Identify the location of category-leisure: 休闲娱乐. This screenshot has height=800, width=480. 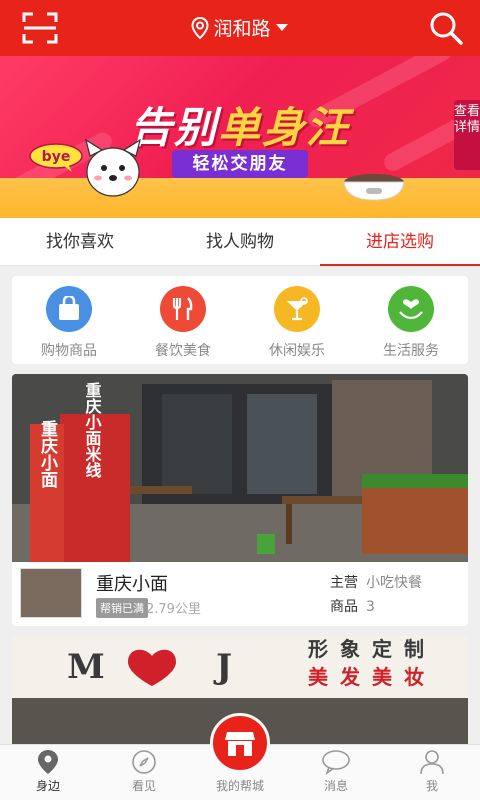
(297, 320).